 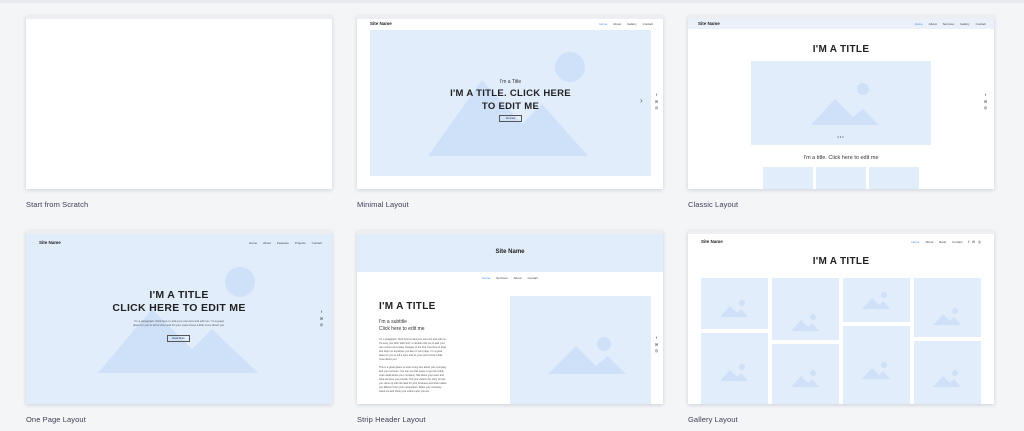 What do you see at coordinates (393, 322) in the screenshot?
I see `subtitle-line: I'm a subtitle` at bounding box center [393, 322].